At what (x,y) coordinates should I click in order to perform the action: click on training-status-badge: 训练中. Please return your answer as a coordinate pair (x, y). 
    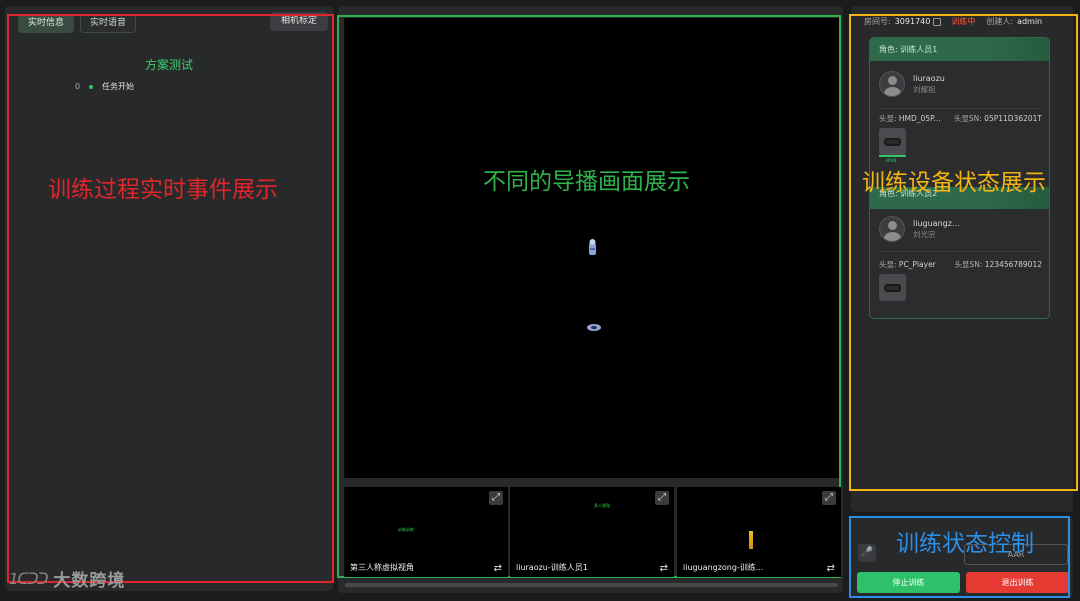
    Looking at the image, I should click on (963, 21).